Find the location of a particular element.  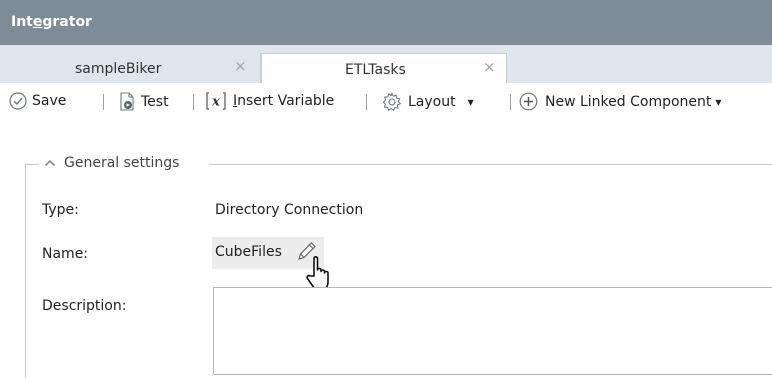

tab-etltasks: ETLTasks × is located at coordinates (384, 68).